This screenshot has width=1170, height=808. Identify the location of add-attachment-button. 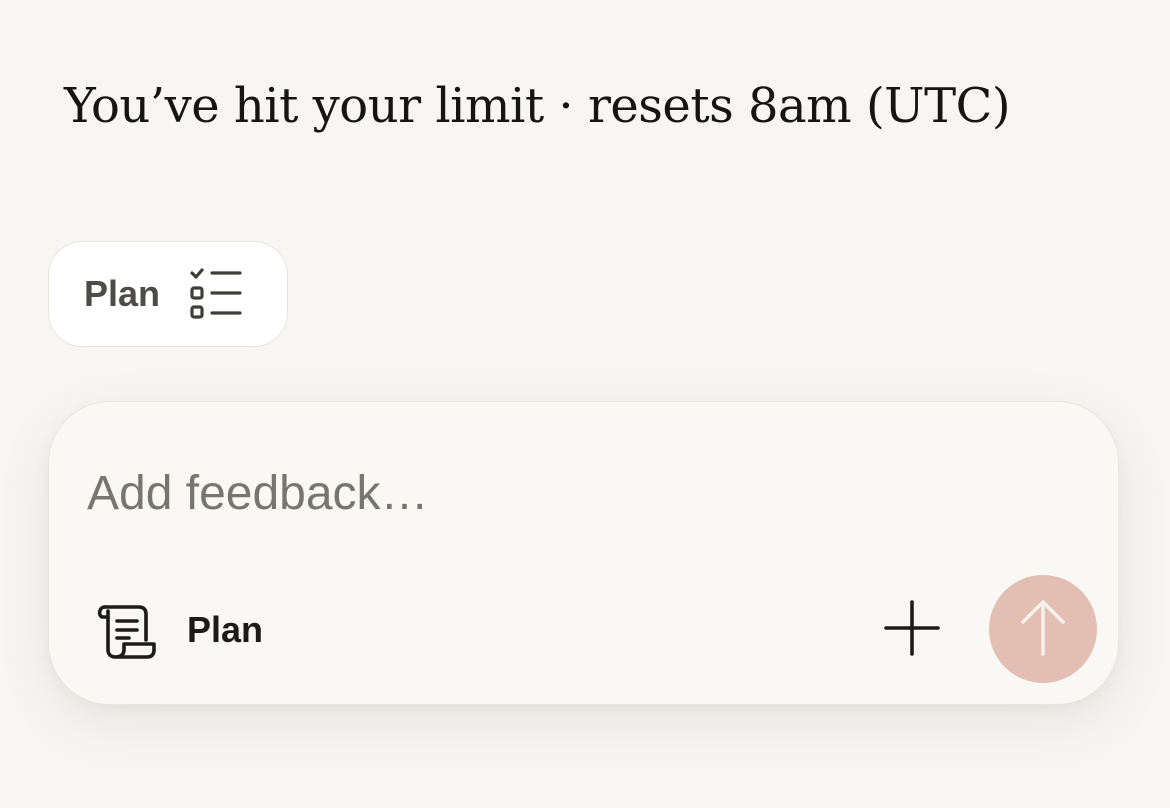
(912, 630).